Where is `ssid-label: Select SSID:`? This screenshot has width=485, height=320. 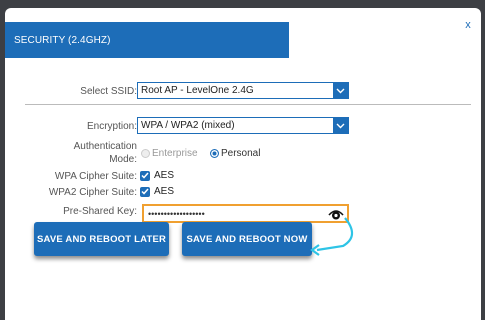
ssid-label: Select SSID: is located at coordinates (108, 91).